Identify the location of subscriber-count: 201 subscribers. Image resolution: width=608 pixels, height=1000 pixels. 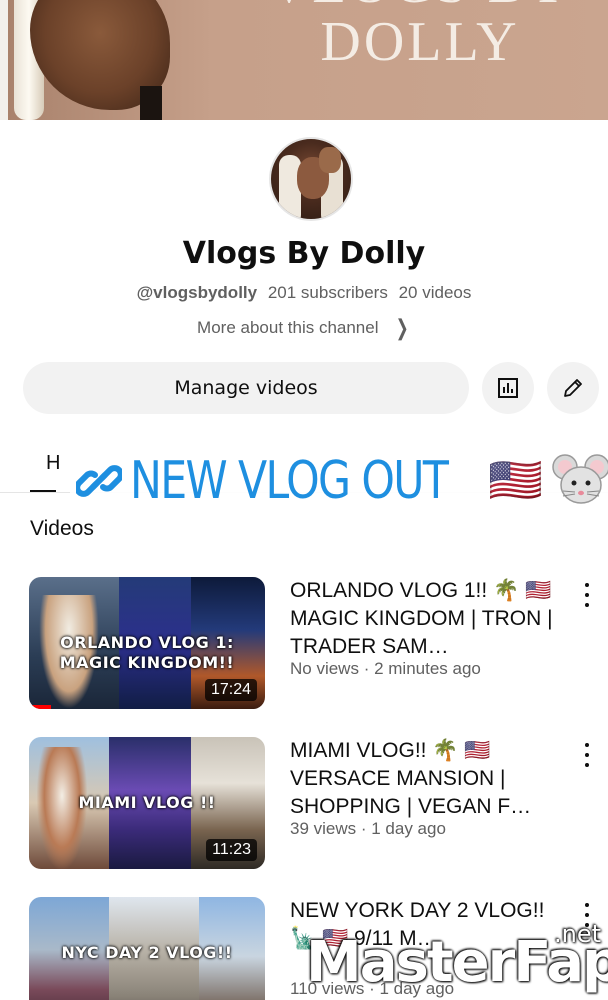
(327, 292).